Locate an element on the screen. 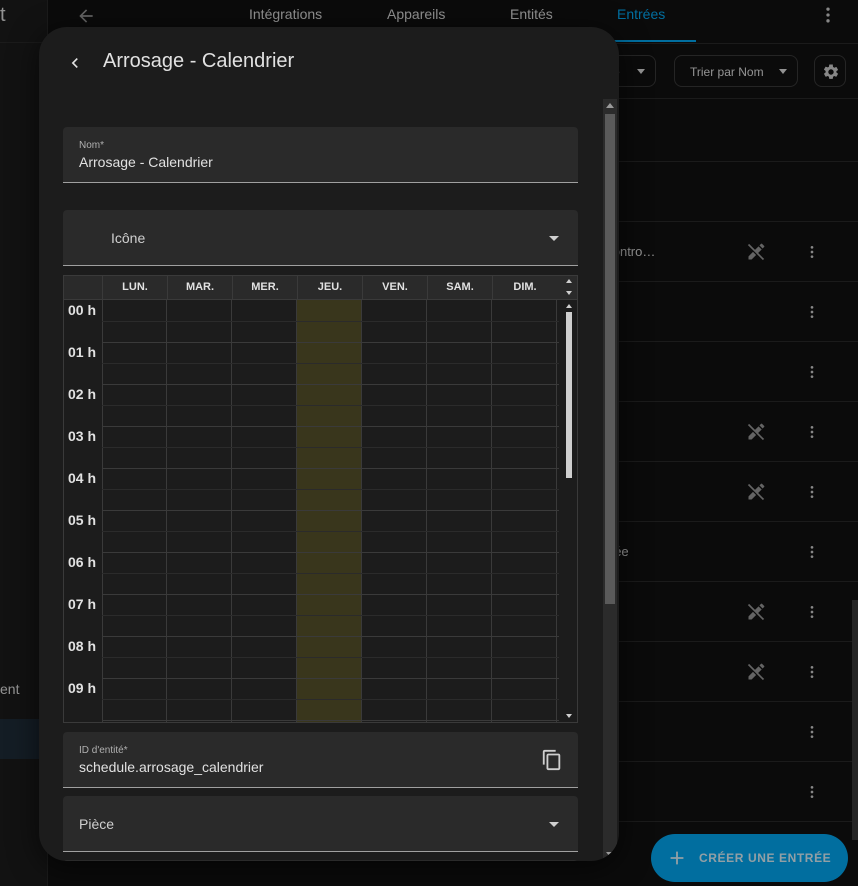 The height and width of the screenshot is (886, 858). hour-label: 00 h is located at coordinates (82, 310).